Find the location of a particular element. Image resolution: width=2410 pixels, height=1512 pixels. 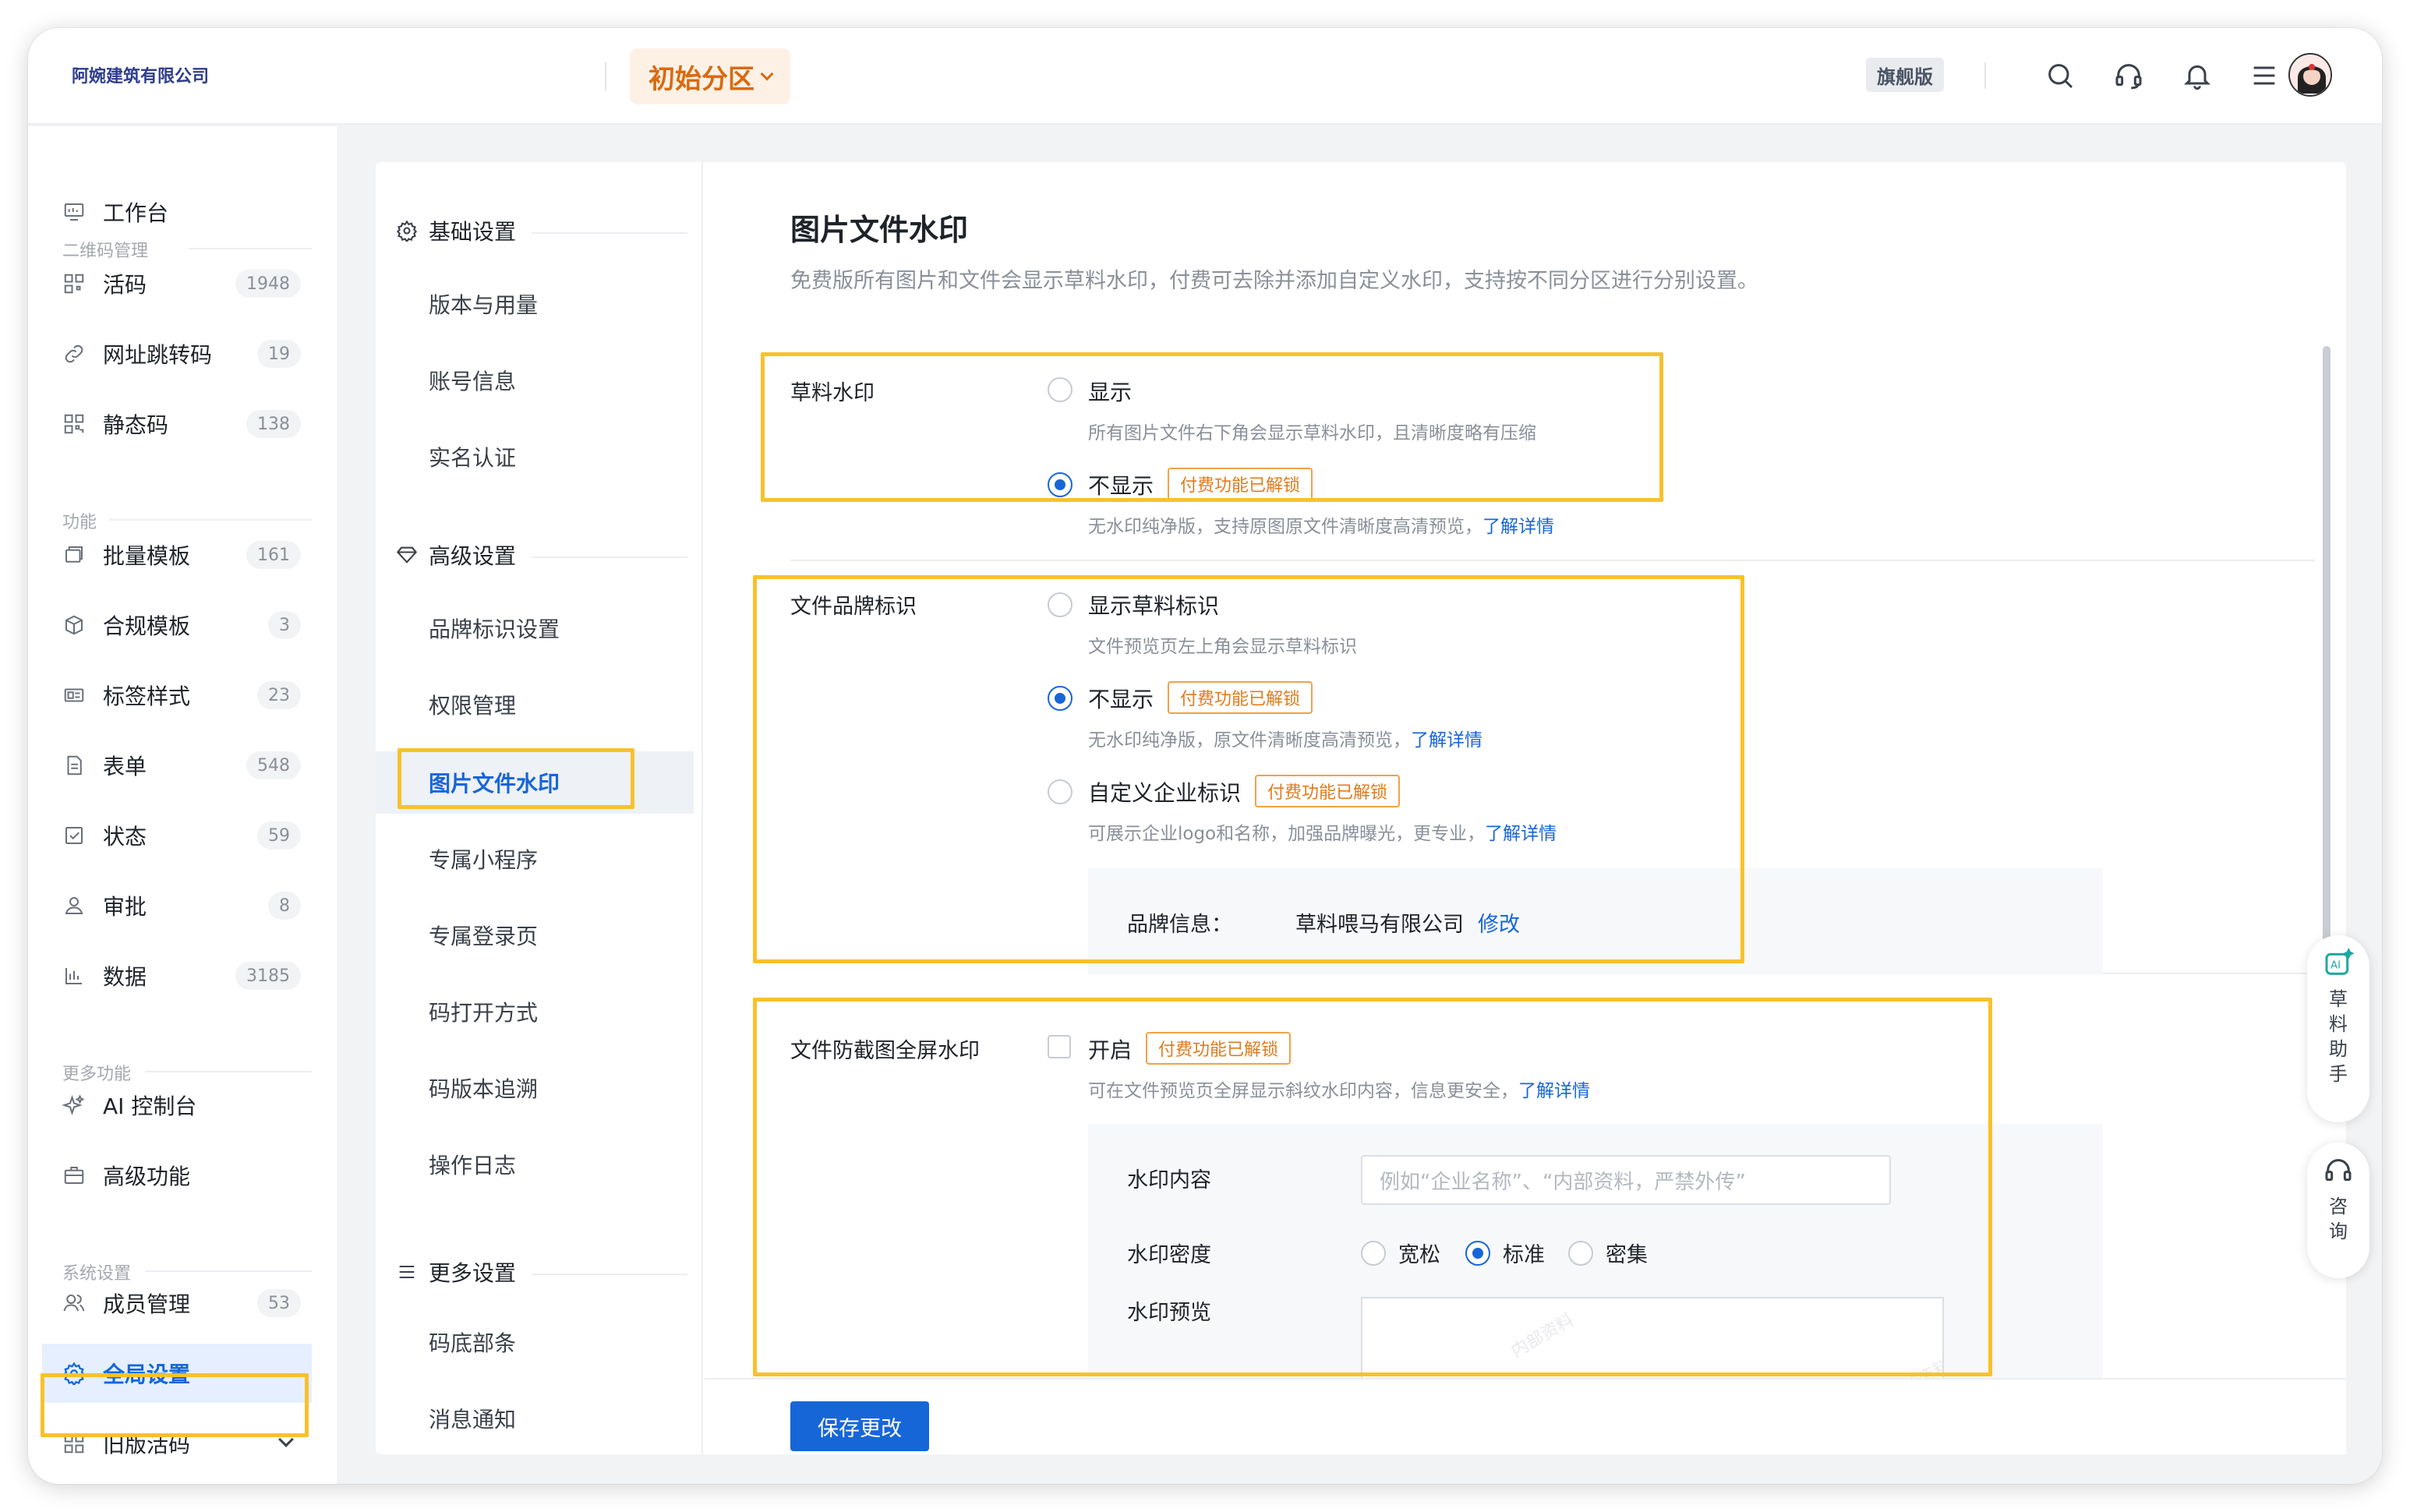

sidebar-item-live-code: 活码 1948 is located at coordinates (177, 283).